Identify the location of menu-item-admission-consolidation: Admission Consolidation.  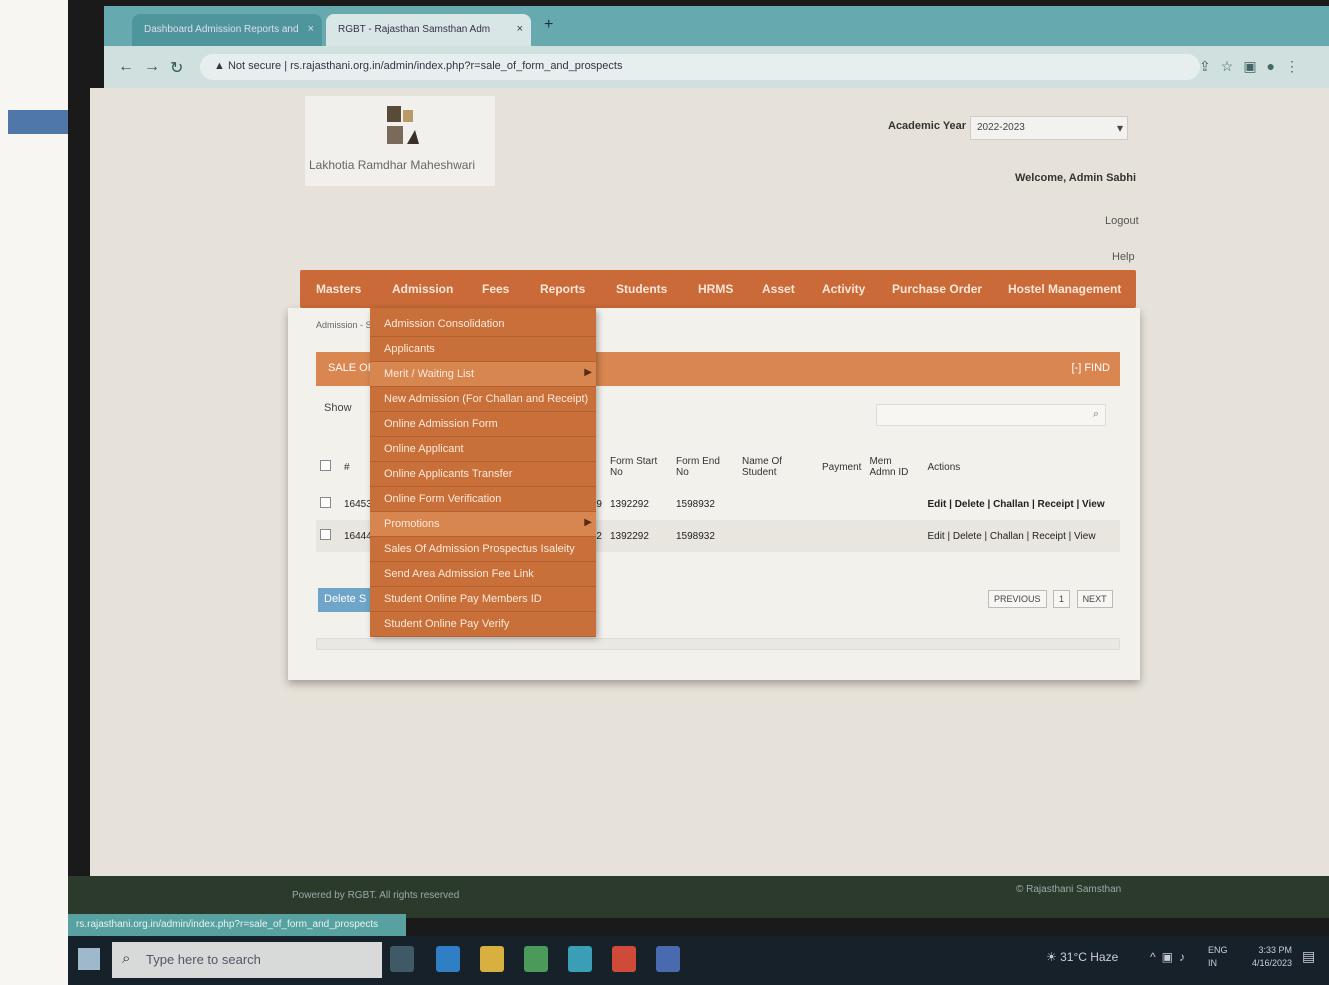
(483, 324).